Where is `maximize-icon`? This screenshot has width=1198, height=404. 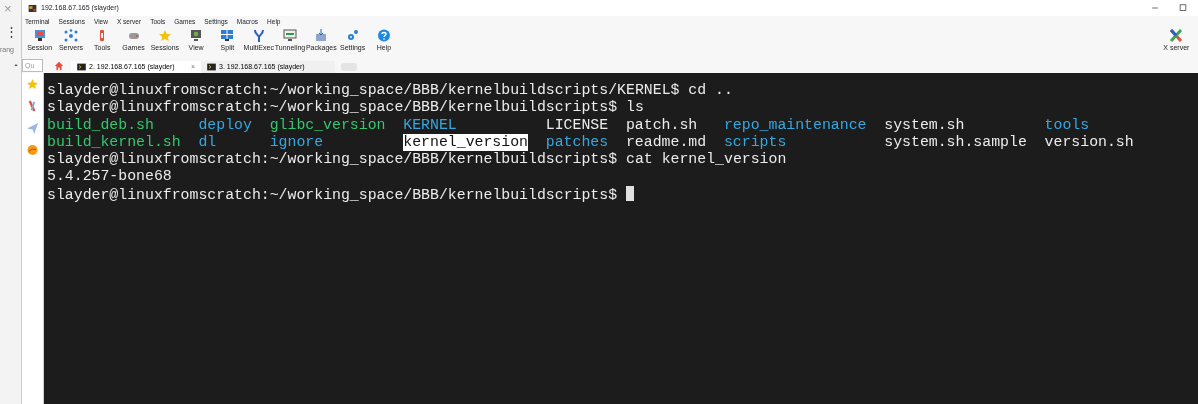 maximize-icon is located at coordinates (1183, 8).